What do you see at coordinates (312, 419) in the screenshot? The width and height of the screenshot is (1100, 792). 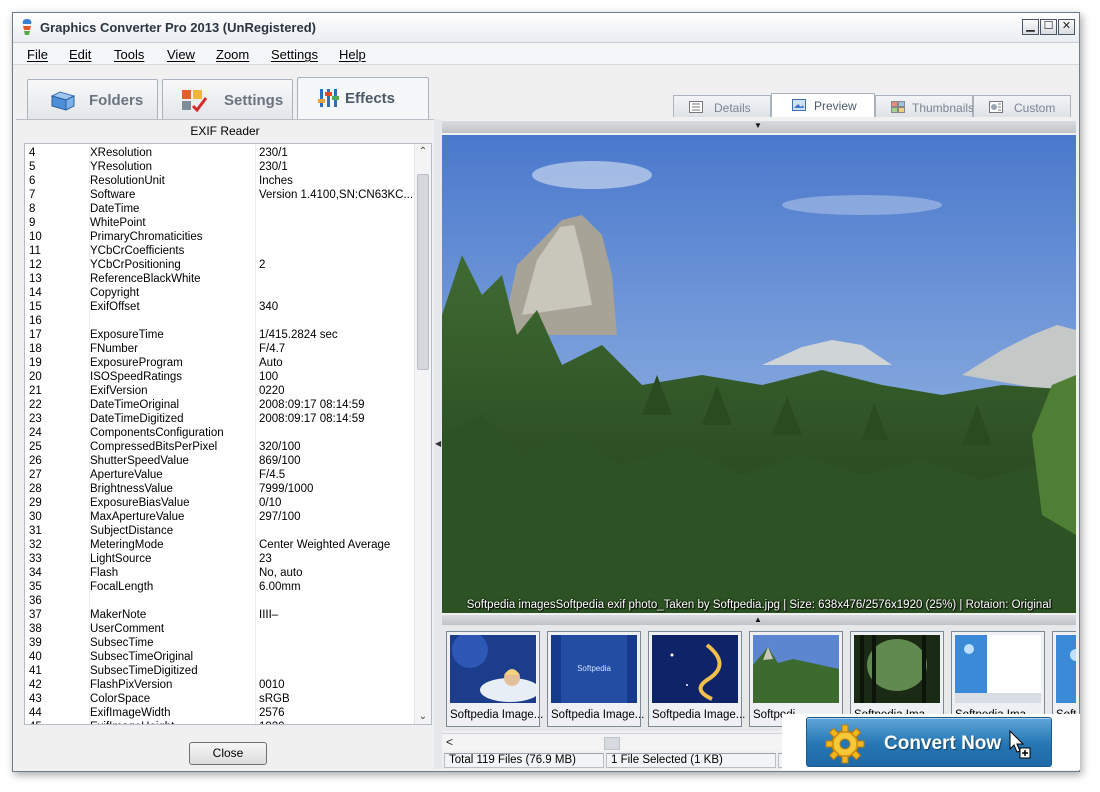 I see `exif-tag-value: 2008:09:17 08:14:59` at bounding box center [312, 419].